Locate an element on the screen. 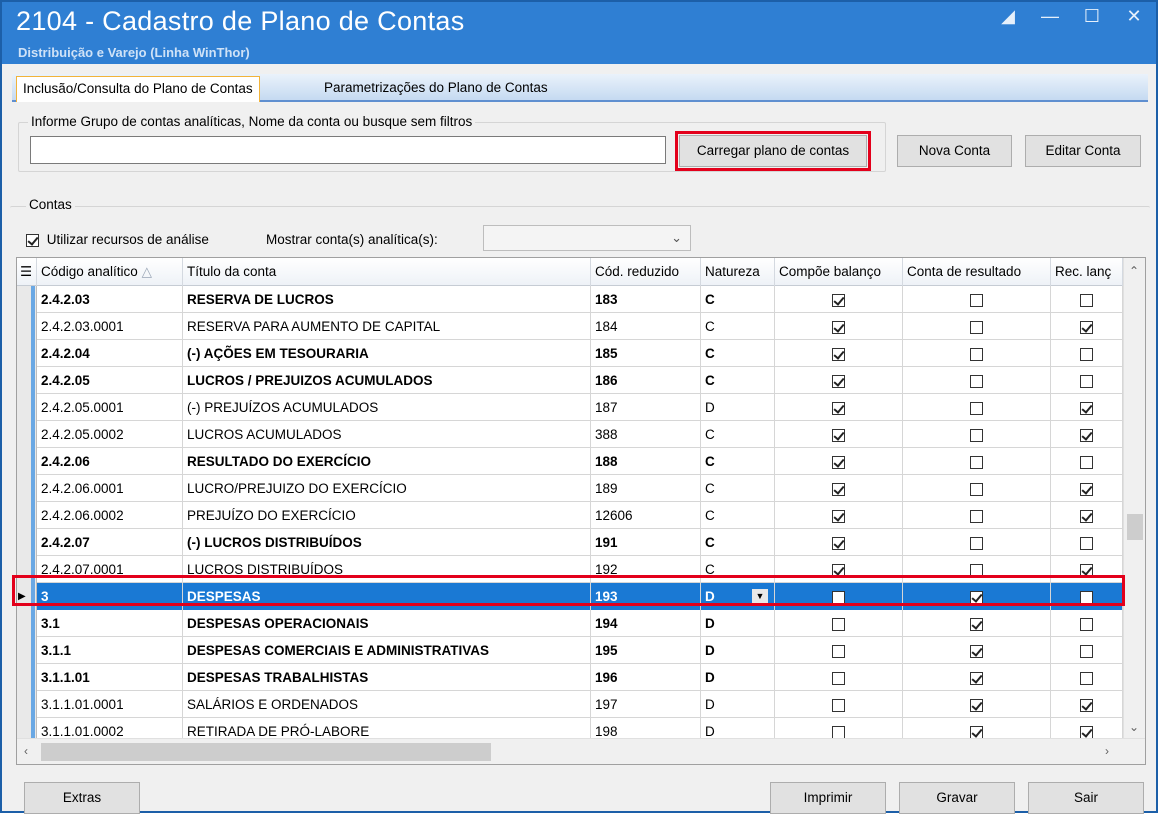 The height and width of the screenshot is (814, 1158). table-row: 2.4.2.07 (-) LUCROS DISTRIBUÍDOS 191 C is located at coordinates (570, 542).